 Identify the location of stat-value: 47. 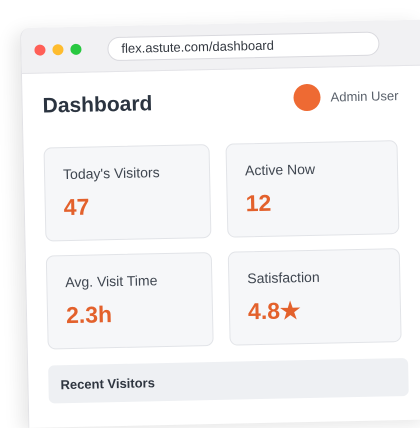
(76, 207).